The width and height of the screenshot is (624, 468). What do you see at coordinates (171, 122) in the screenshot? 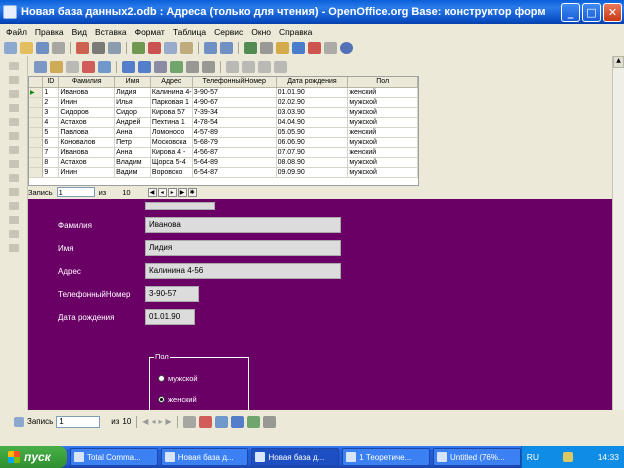
I see `address-cell: Пехтина 1` at bounding box center [171, 122].